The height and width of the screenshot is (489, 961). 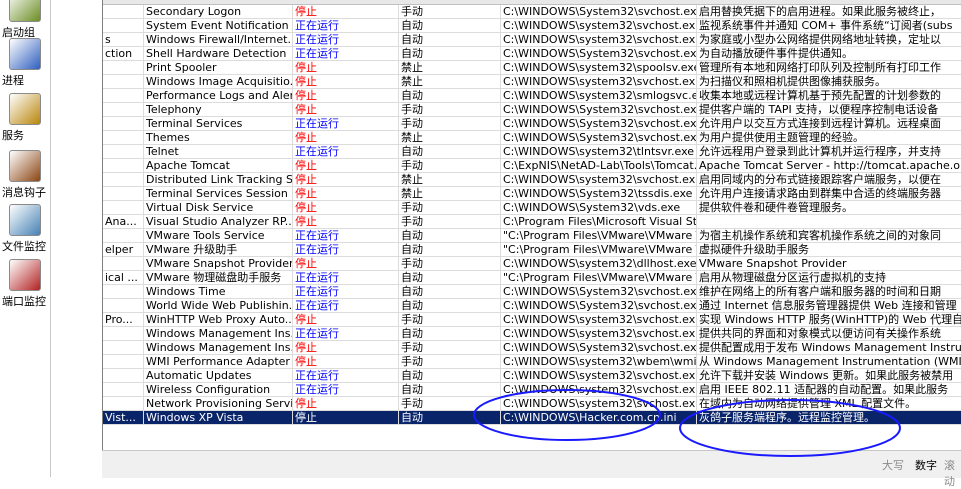 What do you see at coordinates (25, 229) in the screenshot?
I see `sidebar-item-4: 文件监控` at bounding box center [25, 229].